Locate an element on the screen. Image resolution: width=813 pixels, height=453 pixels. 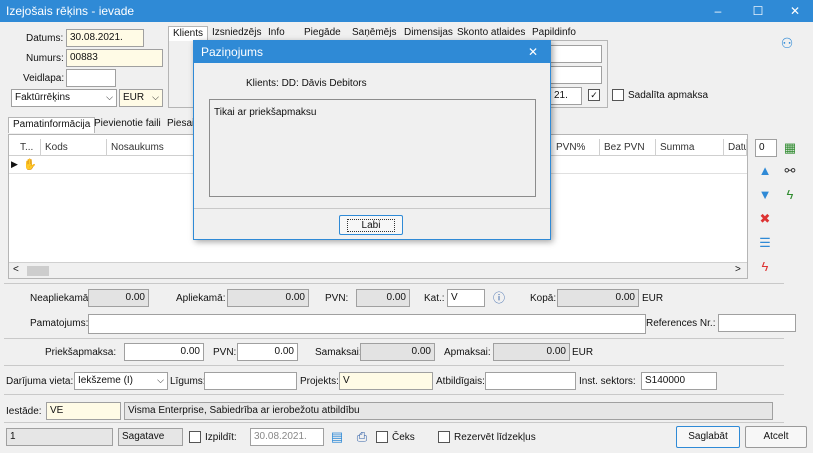
move-up-icon: ▲ is located at coordinates (765, 171).